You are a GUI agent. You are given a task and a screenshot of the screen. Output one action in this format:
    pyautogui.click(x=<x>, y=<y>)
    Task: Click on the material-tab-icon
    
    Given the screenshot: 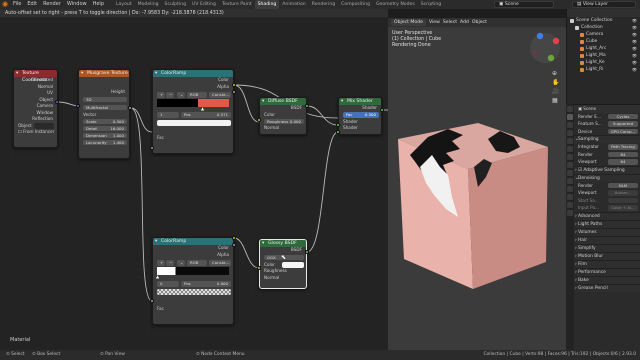 What is the action you would take?
    pyautogui.click(x=570, y=205)
    